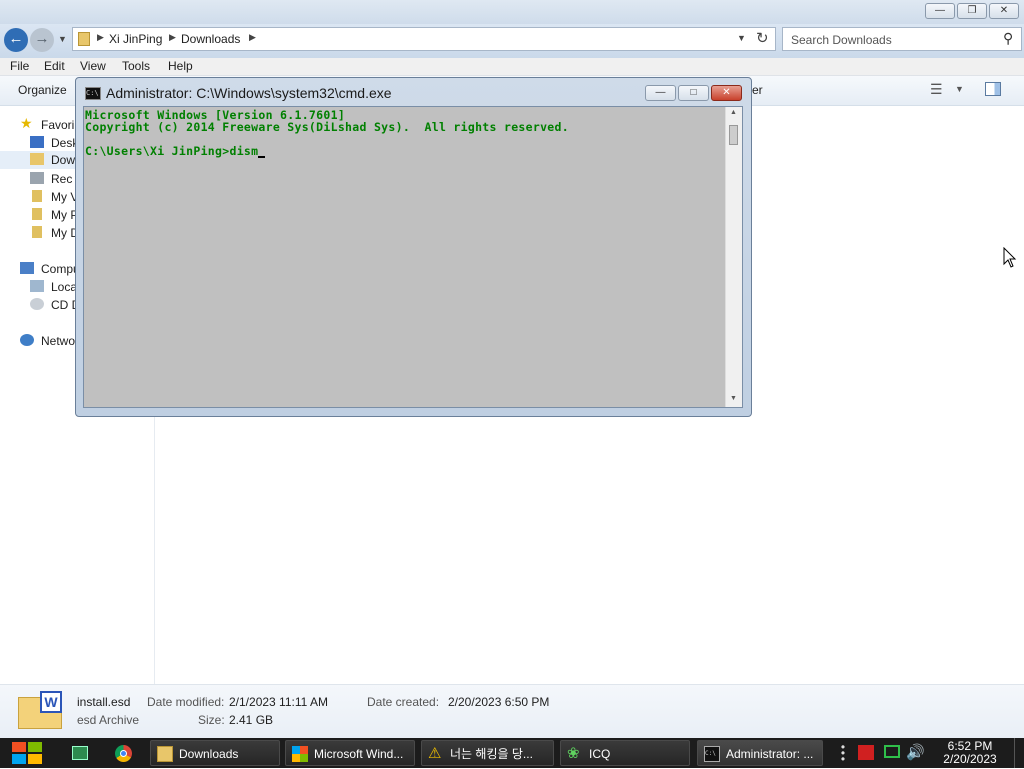 The image size is (1024, 769). I want to click on desktop-icon, so click(37, 142).